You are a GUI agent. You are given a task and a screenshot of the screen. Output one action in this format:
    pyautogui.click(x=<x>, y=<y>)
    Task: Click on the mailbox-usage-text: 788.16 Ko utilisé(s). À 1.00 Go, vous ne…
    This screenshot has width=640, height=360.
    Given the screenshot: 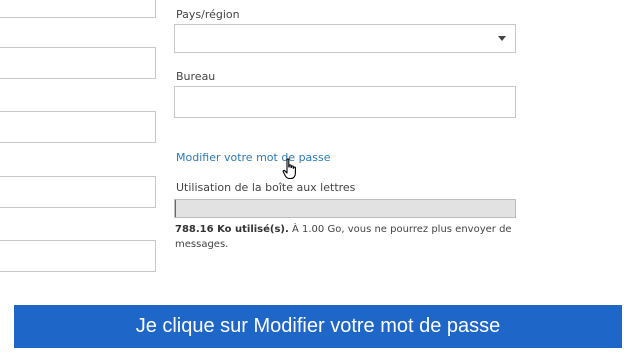 What is the action you would take?
    pyautogui.click(x=347, y=237)
    